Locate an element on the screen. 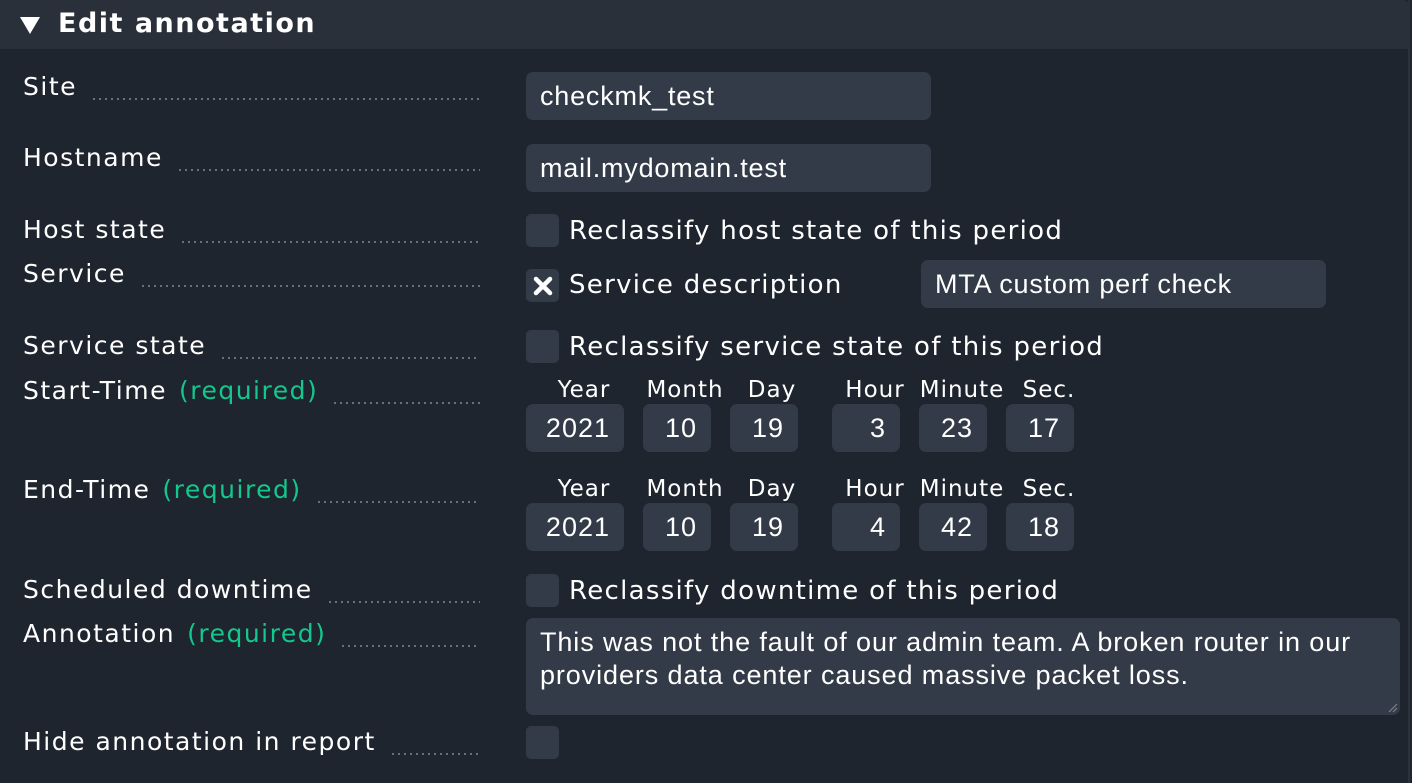 The height and width of the screenshot is (783, 1412). service-description-label: Service description is located at coordinates (706, 285).